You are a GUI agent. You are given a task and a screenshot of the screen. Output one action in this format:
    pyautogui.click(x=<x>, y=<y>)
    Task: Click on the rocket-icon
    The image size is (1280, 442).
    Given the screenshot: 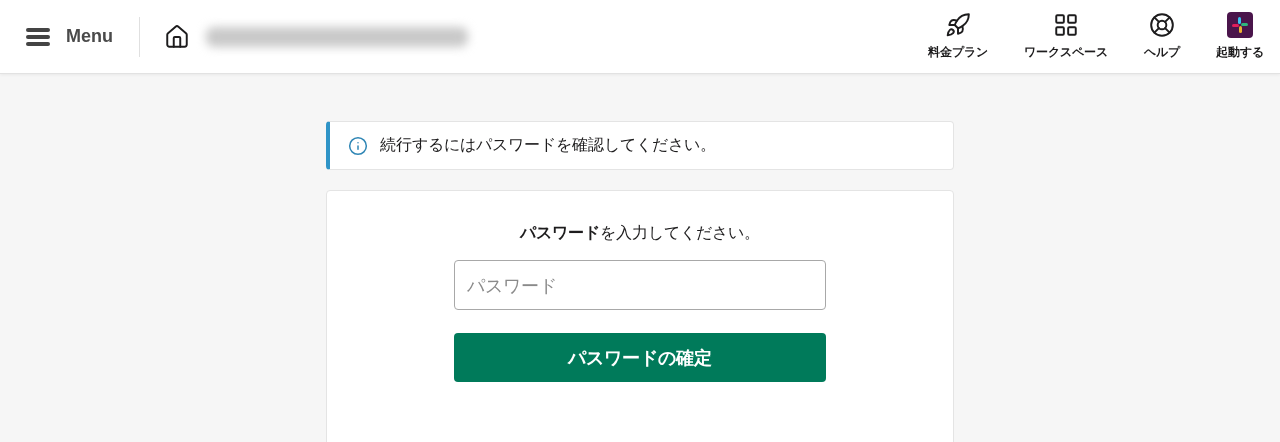 What is the action you would take?
    pyautogui.click(x=958, y=25)
    